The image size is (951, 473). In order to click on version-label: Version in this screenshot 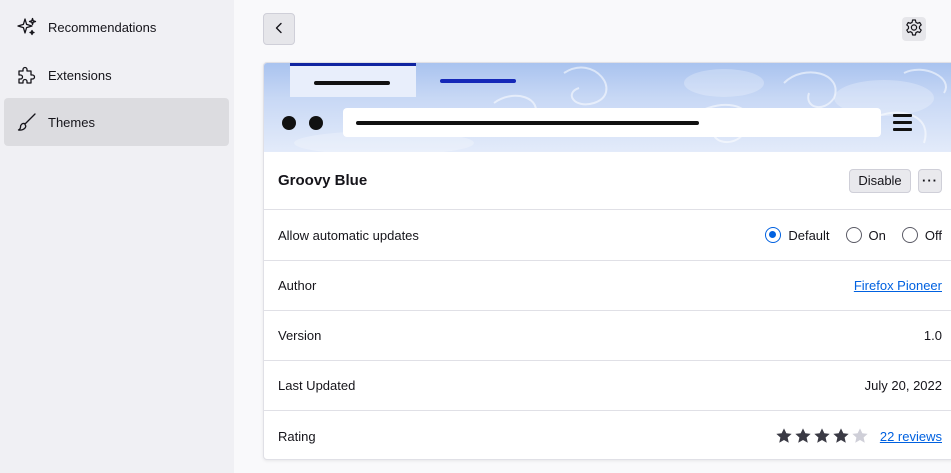, I will do `click(300, 335)`.